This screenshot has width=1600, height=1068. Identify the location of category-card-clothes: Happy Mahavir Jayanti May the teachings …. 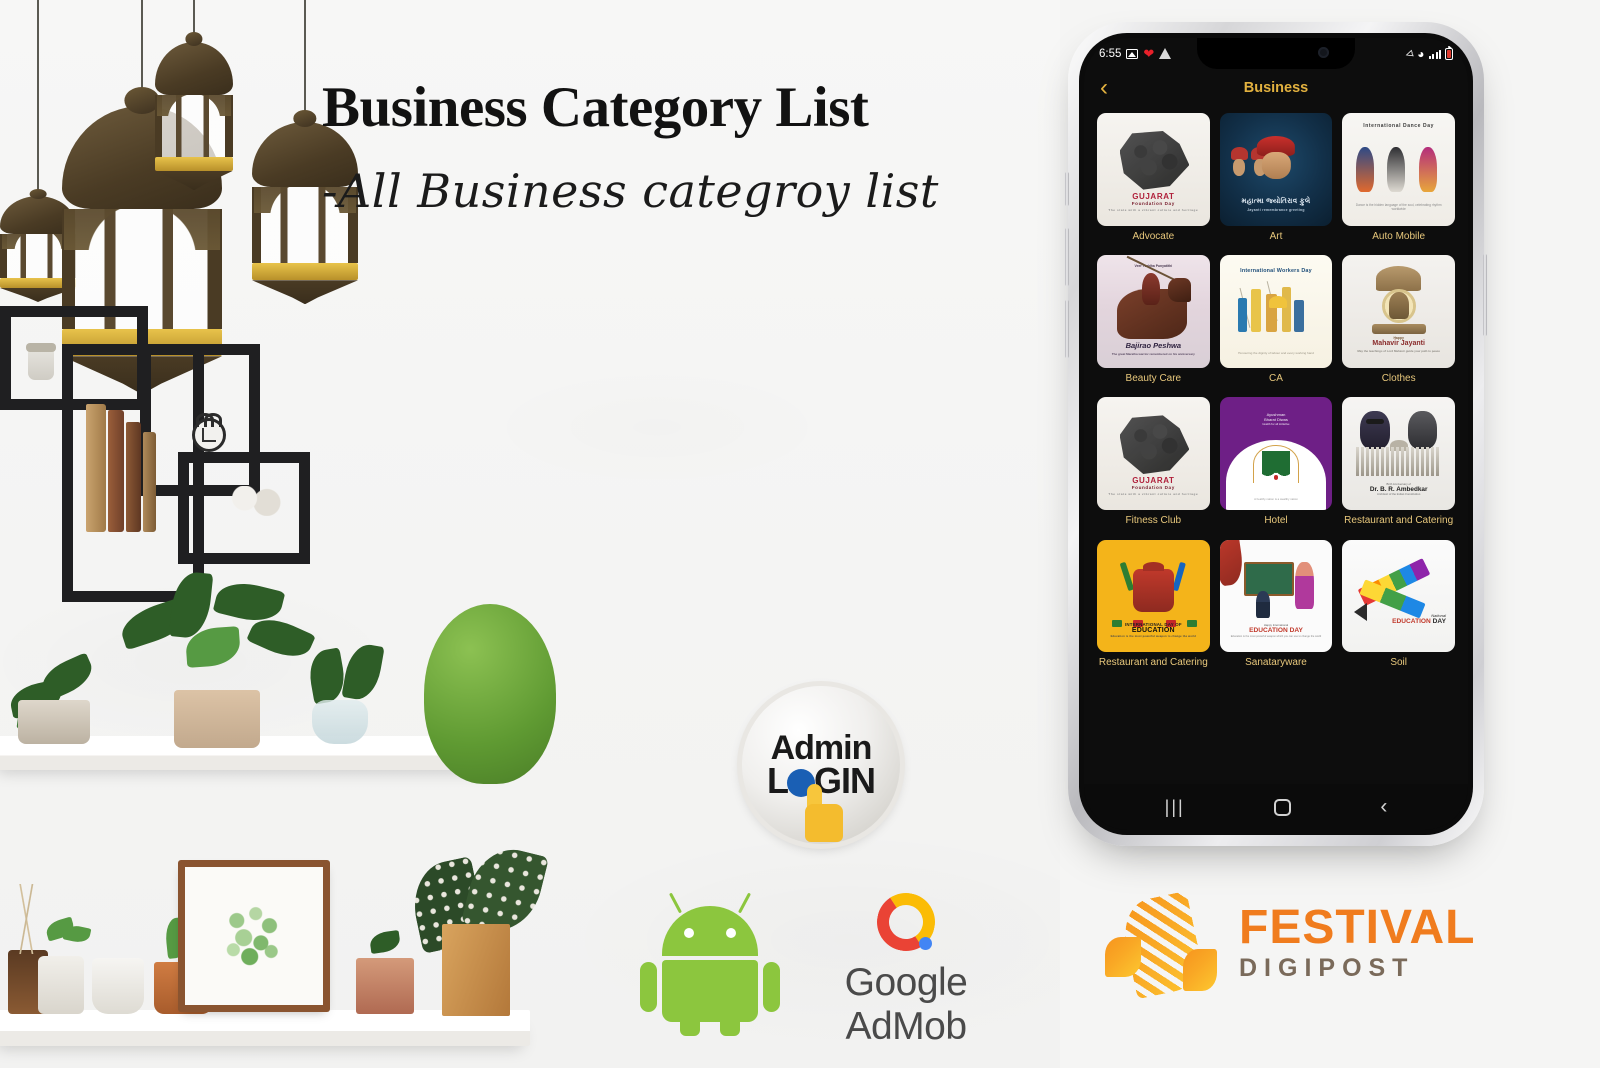
(1398, 320).